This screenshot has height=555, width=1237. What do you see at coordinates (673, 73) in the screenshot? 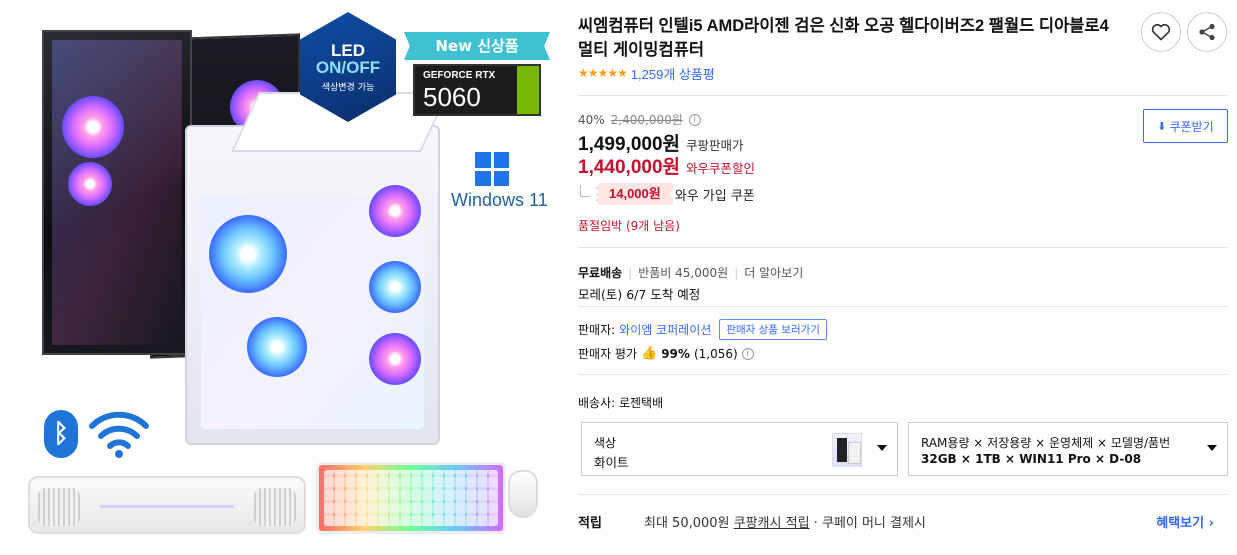
I see `review-count-link: 1,259개 상품평` at bounding box center [673, 73].